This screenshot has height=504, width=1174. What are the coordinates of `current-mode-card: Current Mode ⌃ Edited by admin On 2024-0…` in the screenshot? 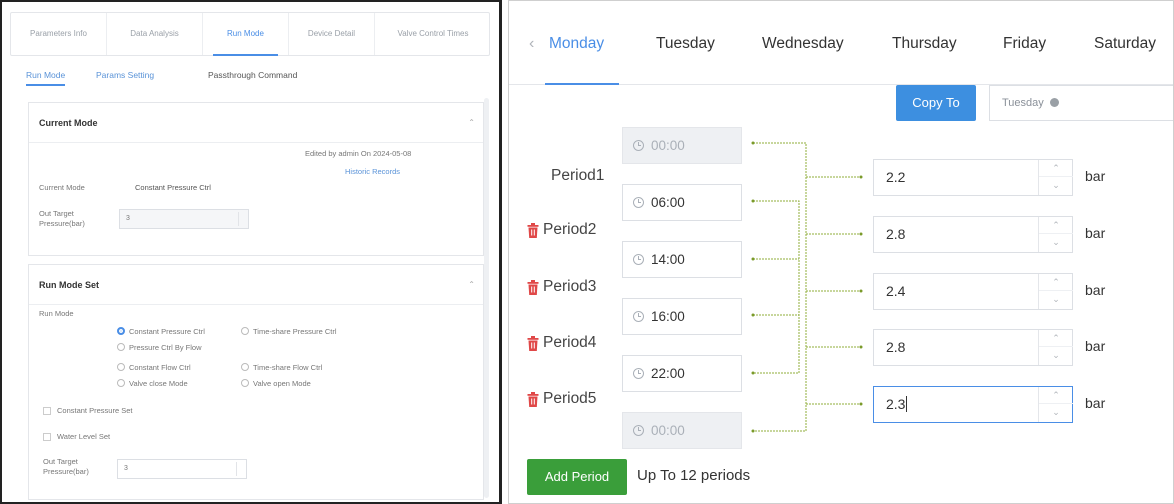 It's located at (256, 179).